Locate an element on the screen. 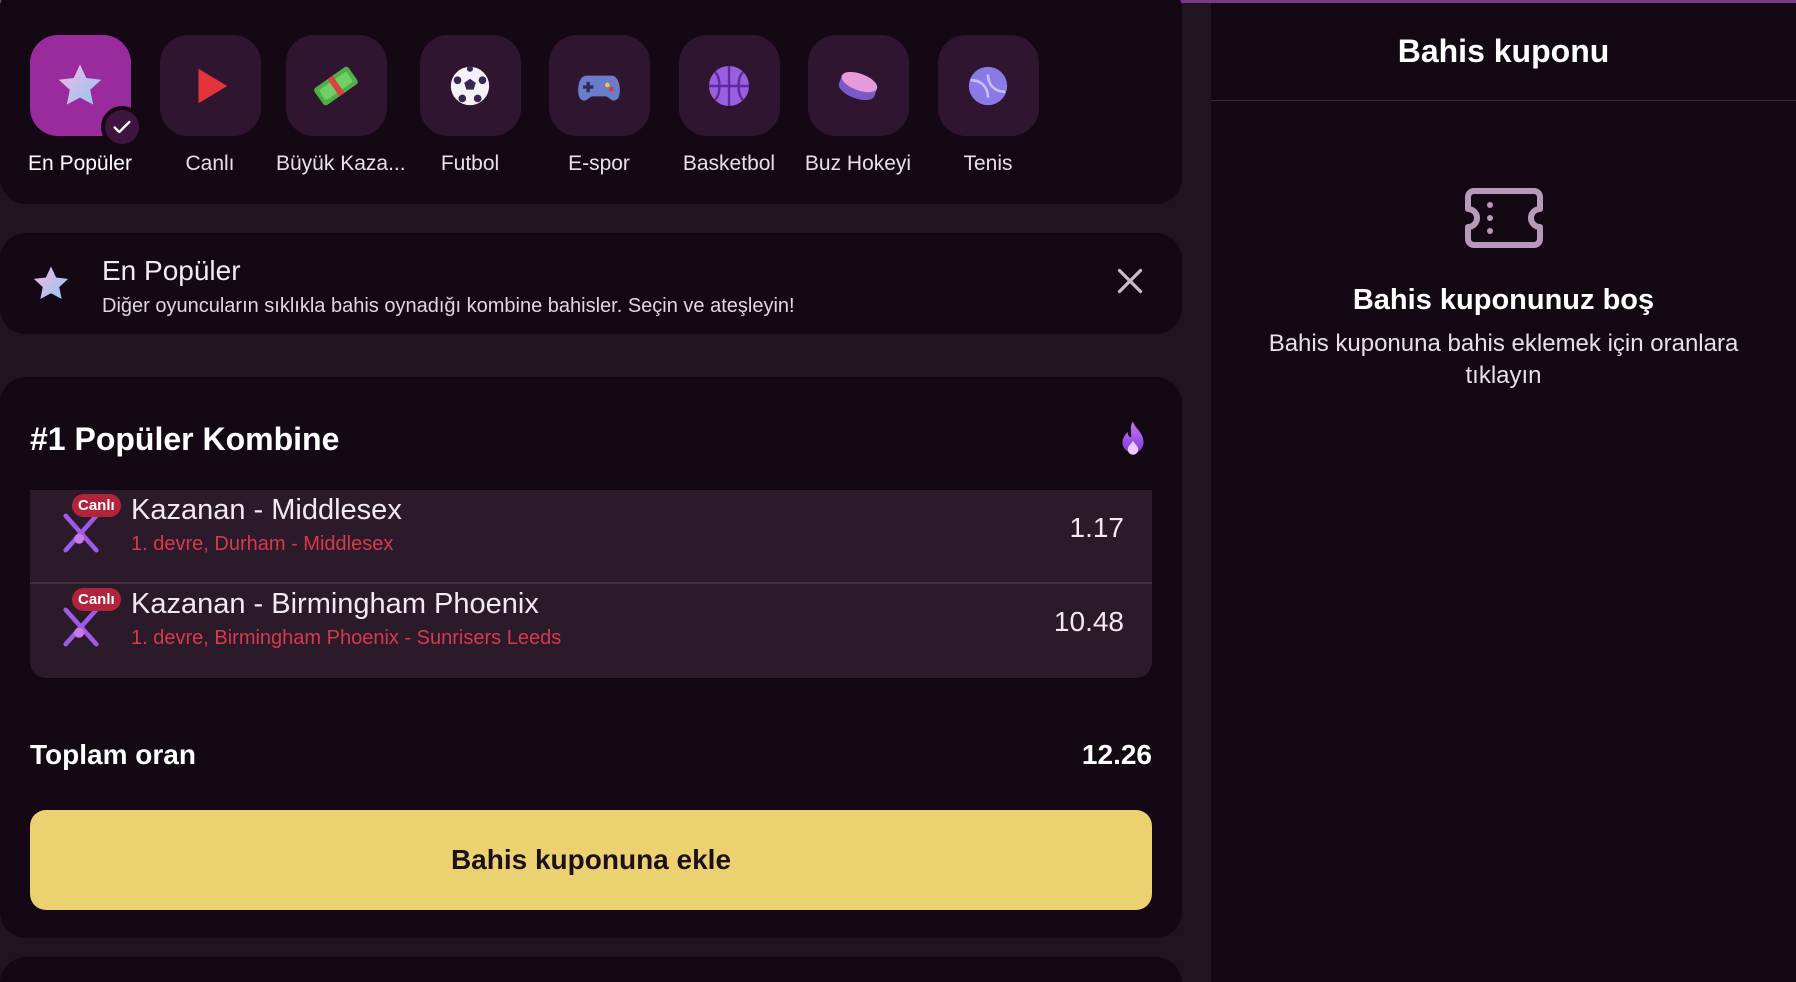  info-title: En Popüler is located at coordinates (171, 270).